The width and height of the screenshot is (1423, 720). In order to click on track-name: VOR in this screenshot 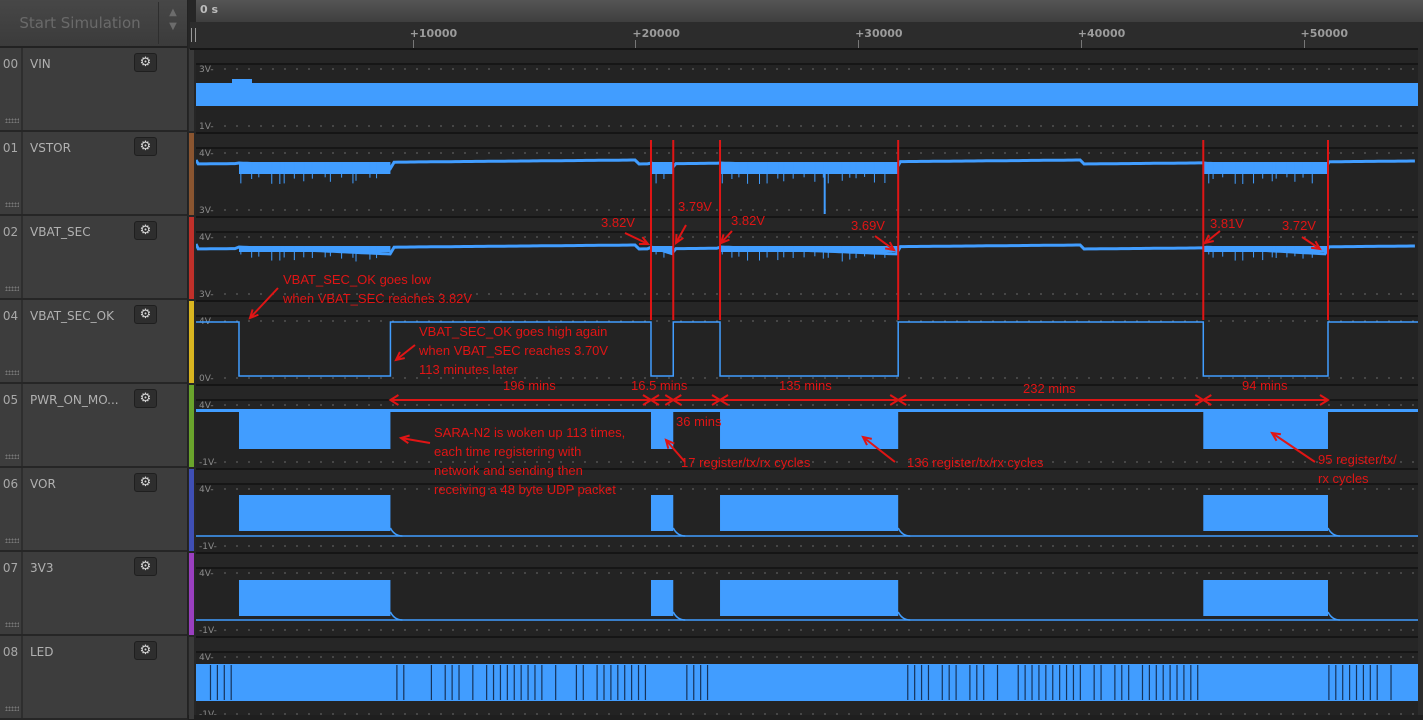, I will do `click(43, 484)`.